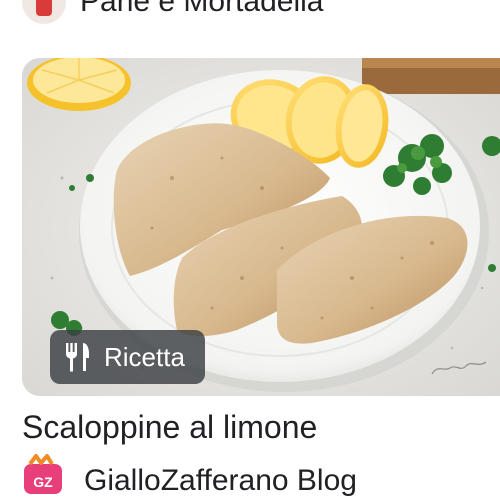  I want to click on source-avatar, so click(44, 12).